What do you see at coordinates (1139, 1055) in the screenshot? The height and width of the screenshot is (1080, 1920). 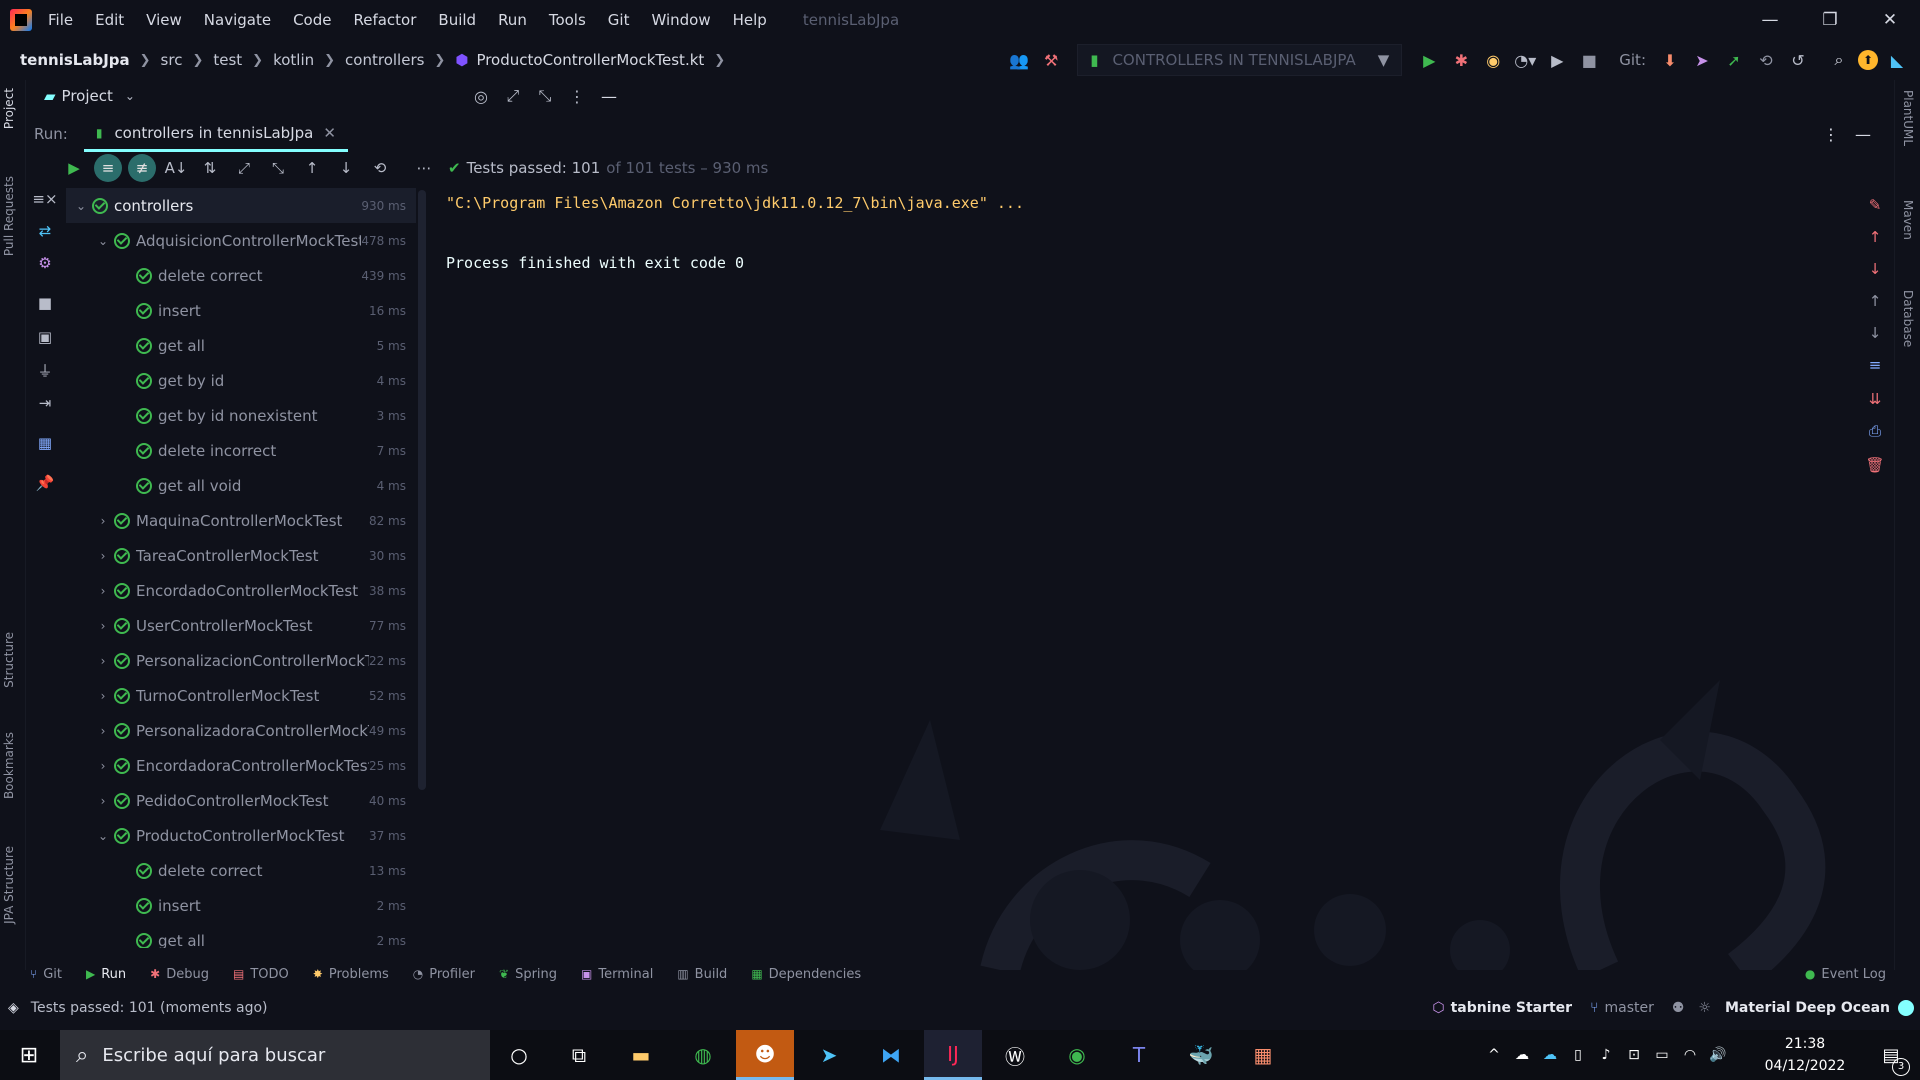 I see `teams-icon: T` at bounding box center [1139, 1055].